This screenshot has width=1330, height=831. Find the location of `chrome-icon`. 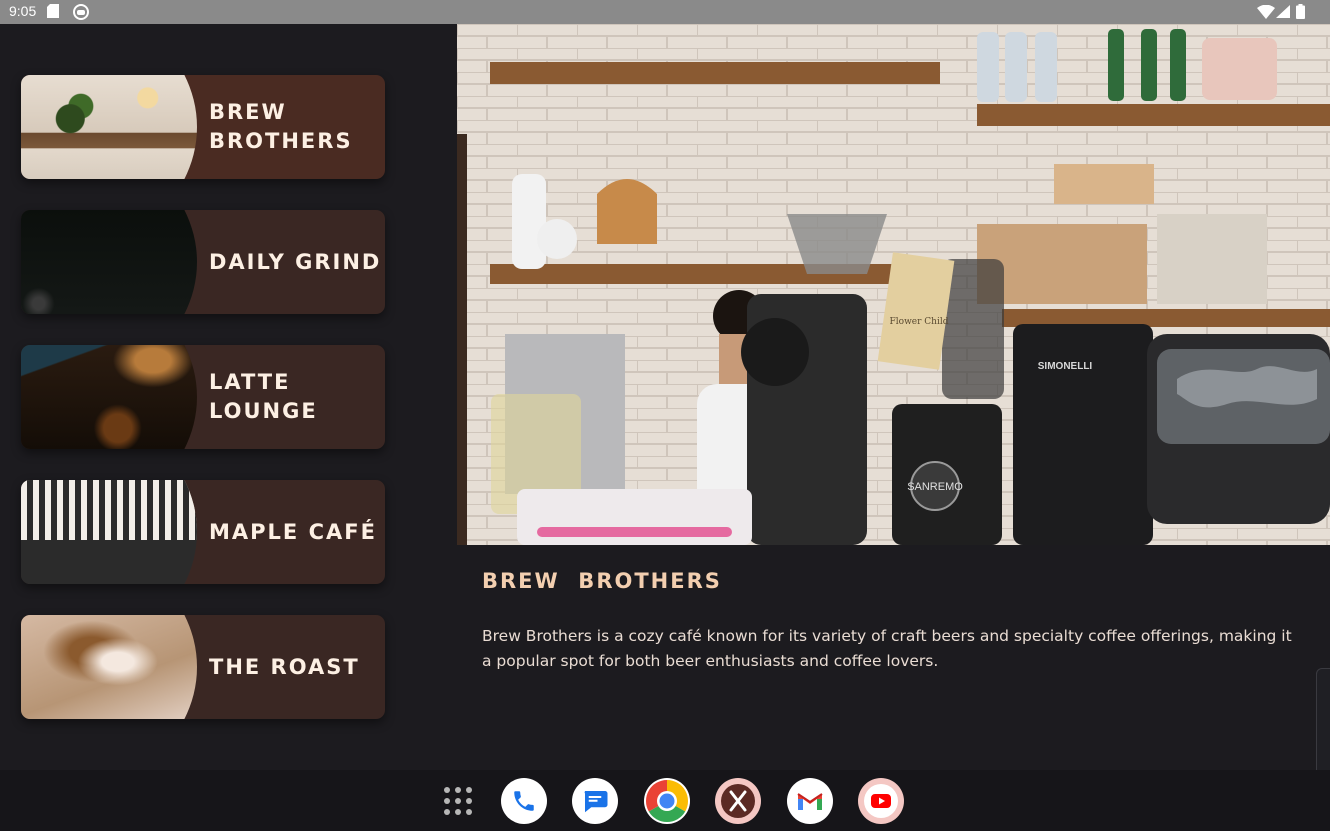

chrome-icon is located at coordinates (667, 801).